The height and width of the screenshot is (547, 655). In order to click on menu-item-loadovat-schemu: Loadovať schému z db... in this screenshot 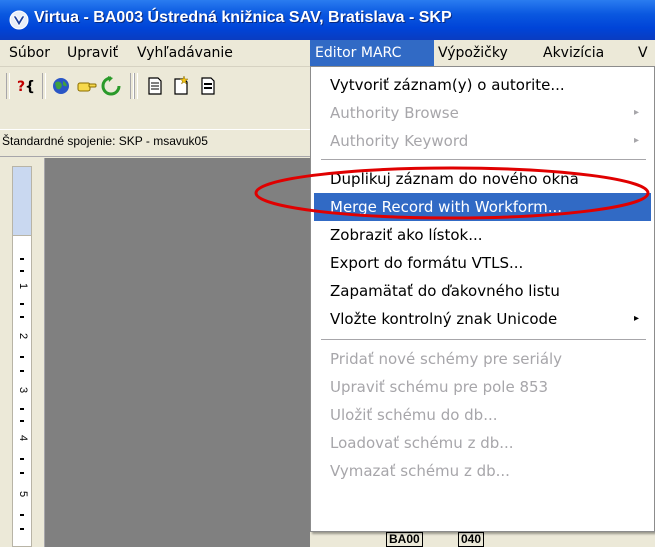, I will do `click(482, 443)`.